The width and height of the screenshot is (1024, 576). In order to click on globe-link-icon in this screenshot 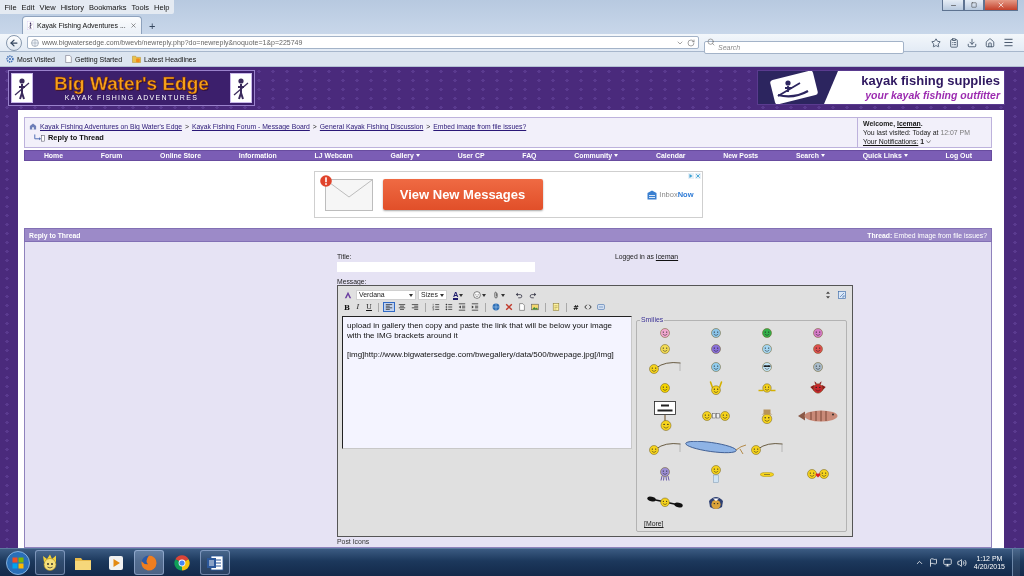, I will do `click(496, 307)`.